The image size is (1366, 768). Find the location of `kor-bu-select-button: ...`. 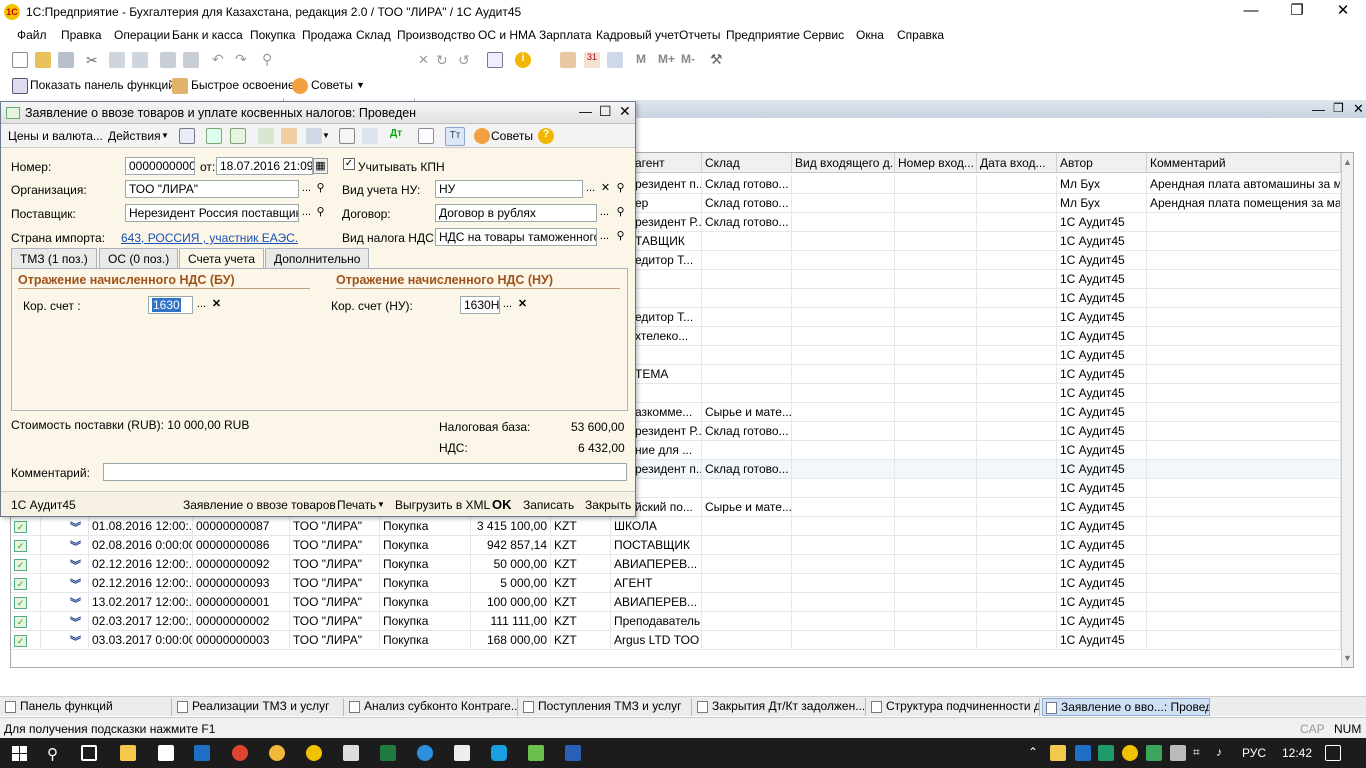

kor-bu-select-button: ... is located at coordinates (201, 305).